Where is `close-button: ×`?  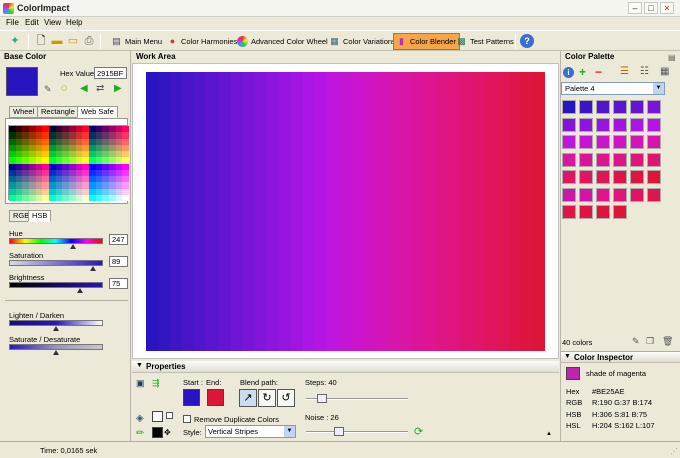
close-button: × is located at coordinates (667, 8).